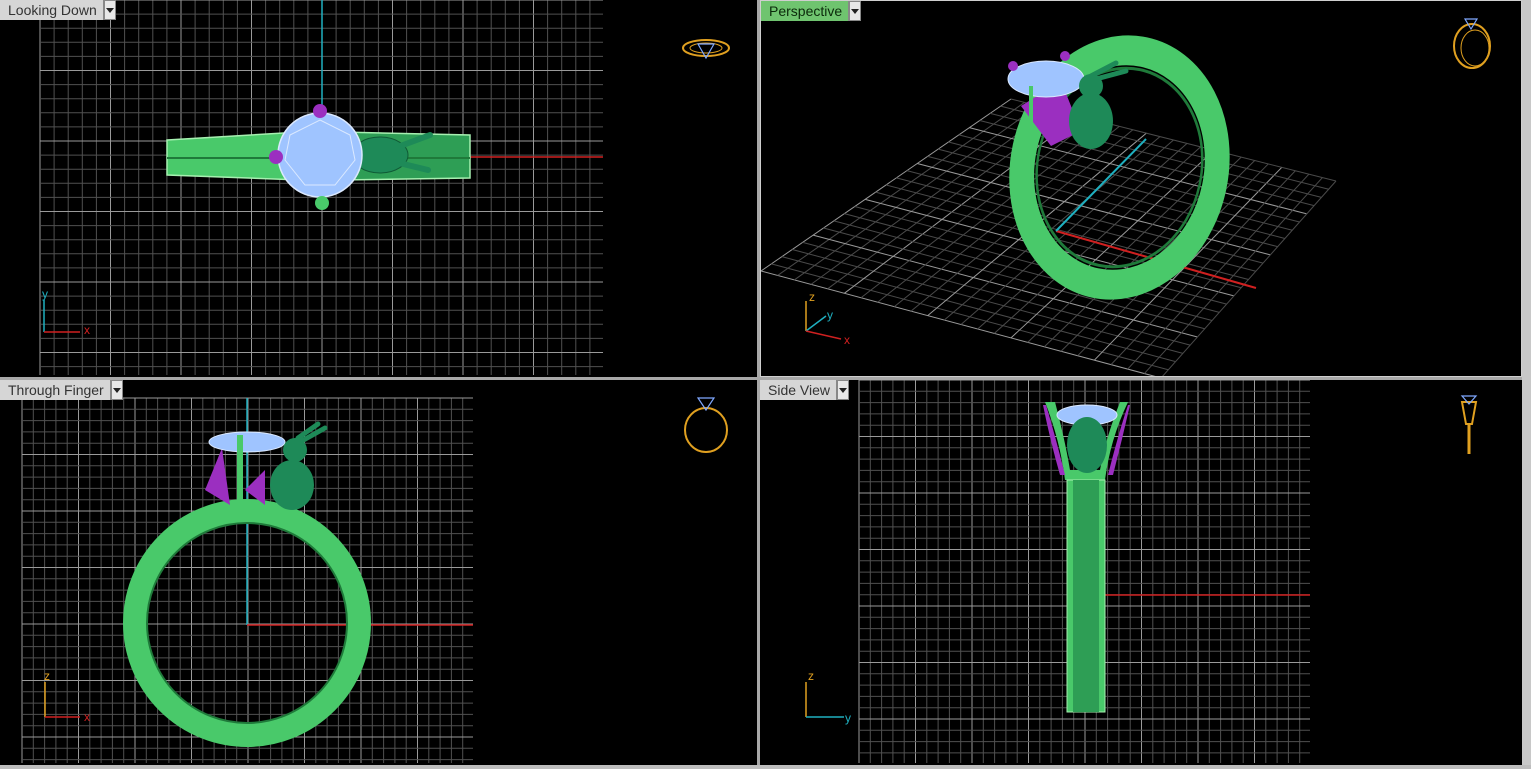 This screenshot has width=1531, height=769. What do you see at coordinates (52, 10) in the screenshot?
I see `viewport-tab-label: Looking Down` at bounding box center [52, 10].